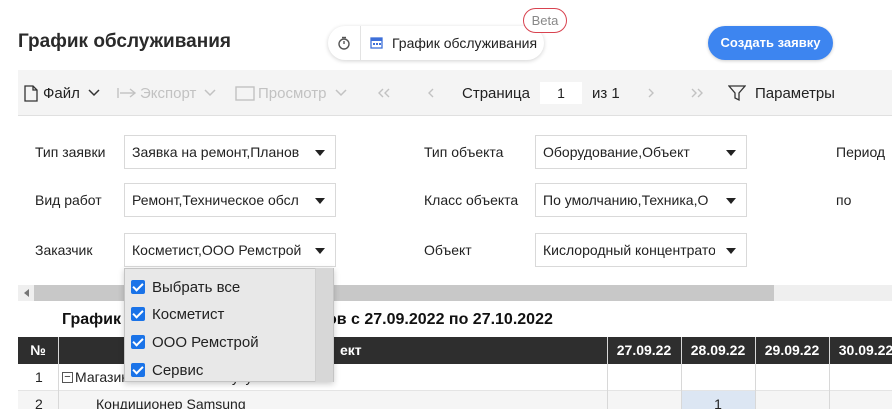  What do you see at coordinates (718, 400) in the screenshot?
I see `cell-date-2: 1` at bounding box center [718, 400].